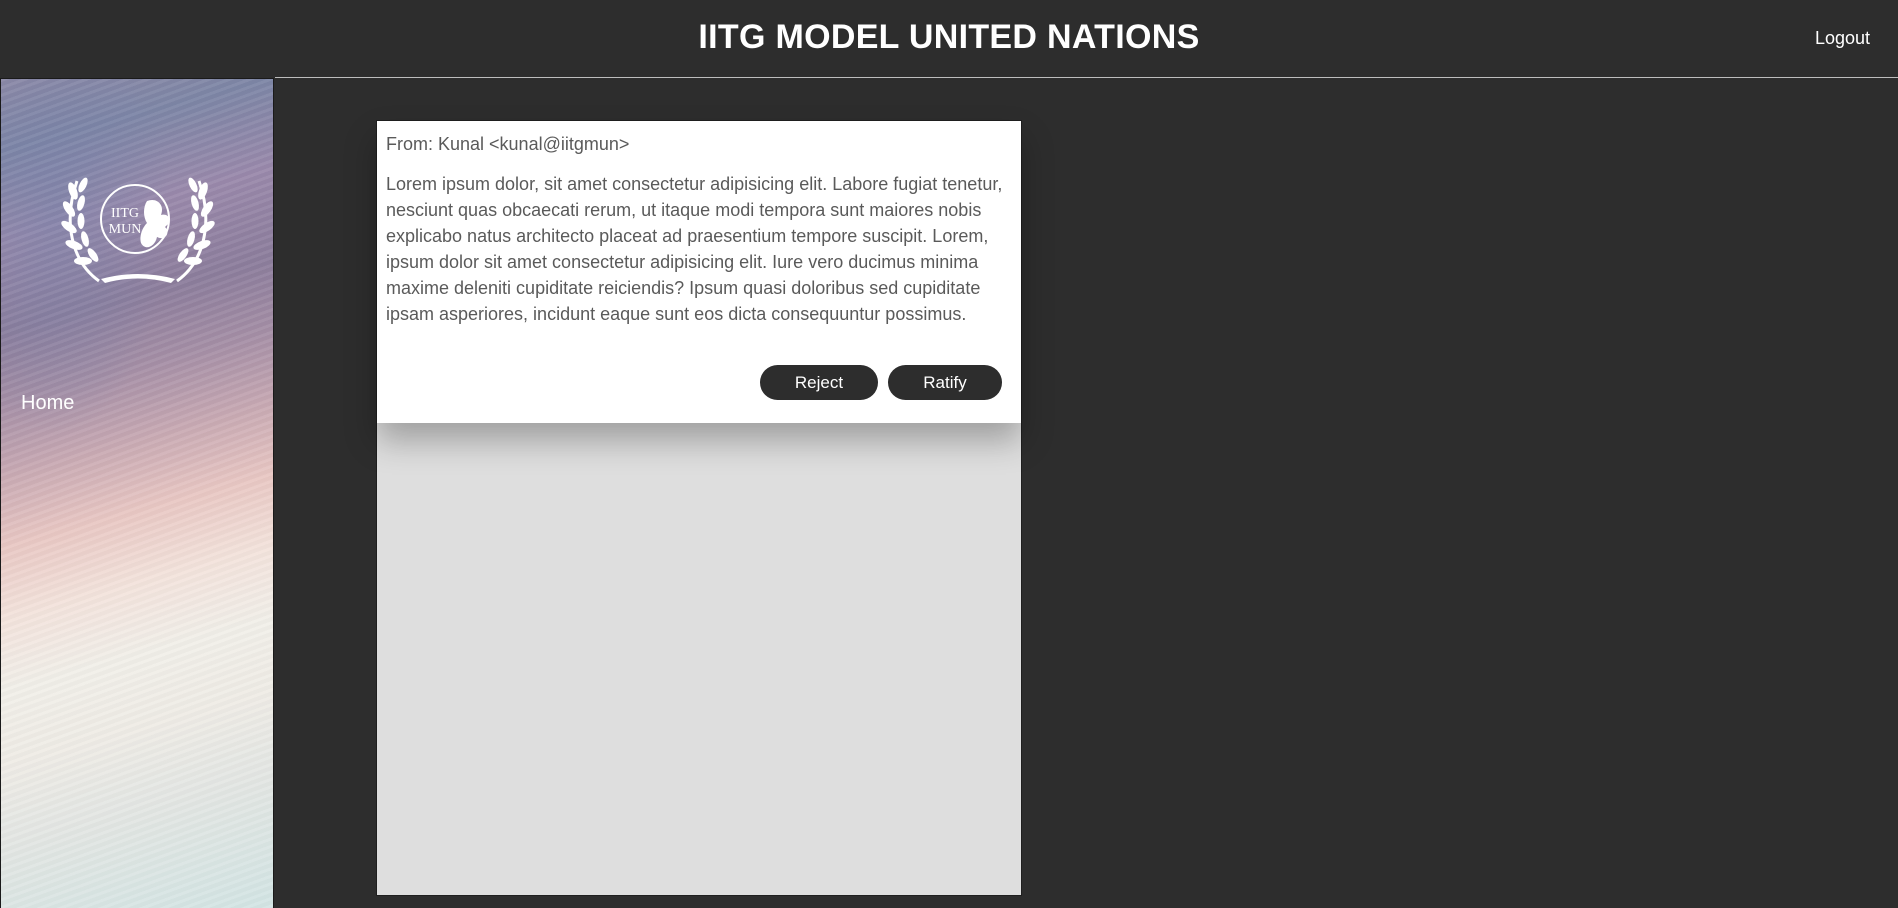 The width and height of the screenshot is (1898, 908). Describe the element at coordinates (1842, 38) in the screenshot. I see `logout-link: Logout` at that location.